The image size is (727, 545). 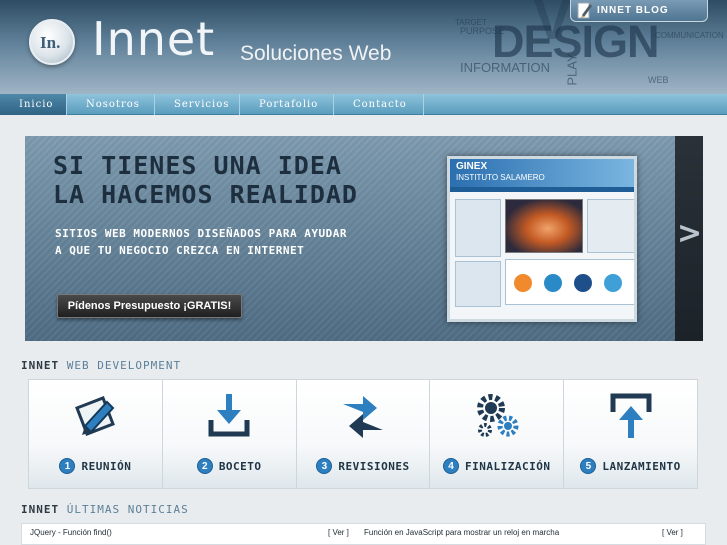 What do you see at coordinates (505, 67) in the screenshot?
I see `bg-word-information: INFORMATION` at bounding box center [505, 67].